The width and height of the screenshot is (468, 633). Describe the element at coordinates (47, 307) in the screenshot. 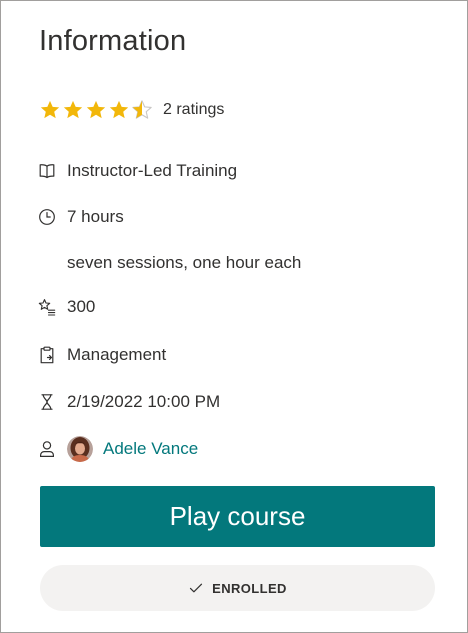

I see `star-list-icon` at that location.